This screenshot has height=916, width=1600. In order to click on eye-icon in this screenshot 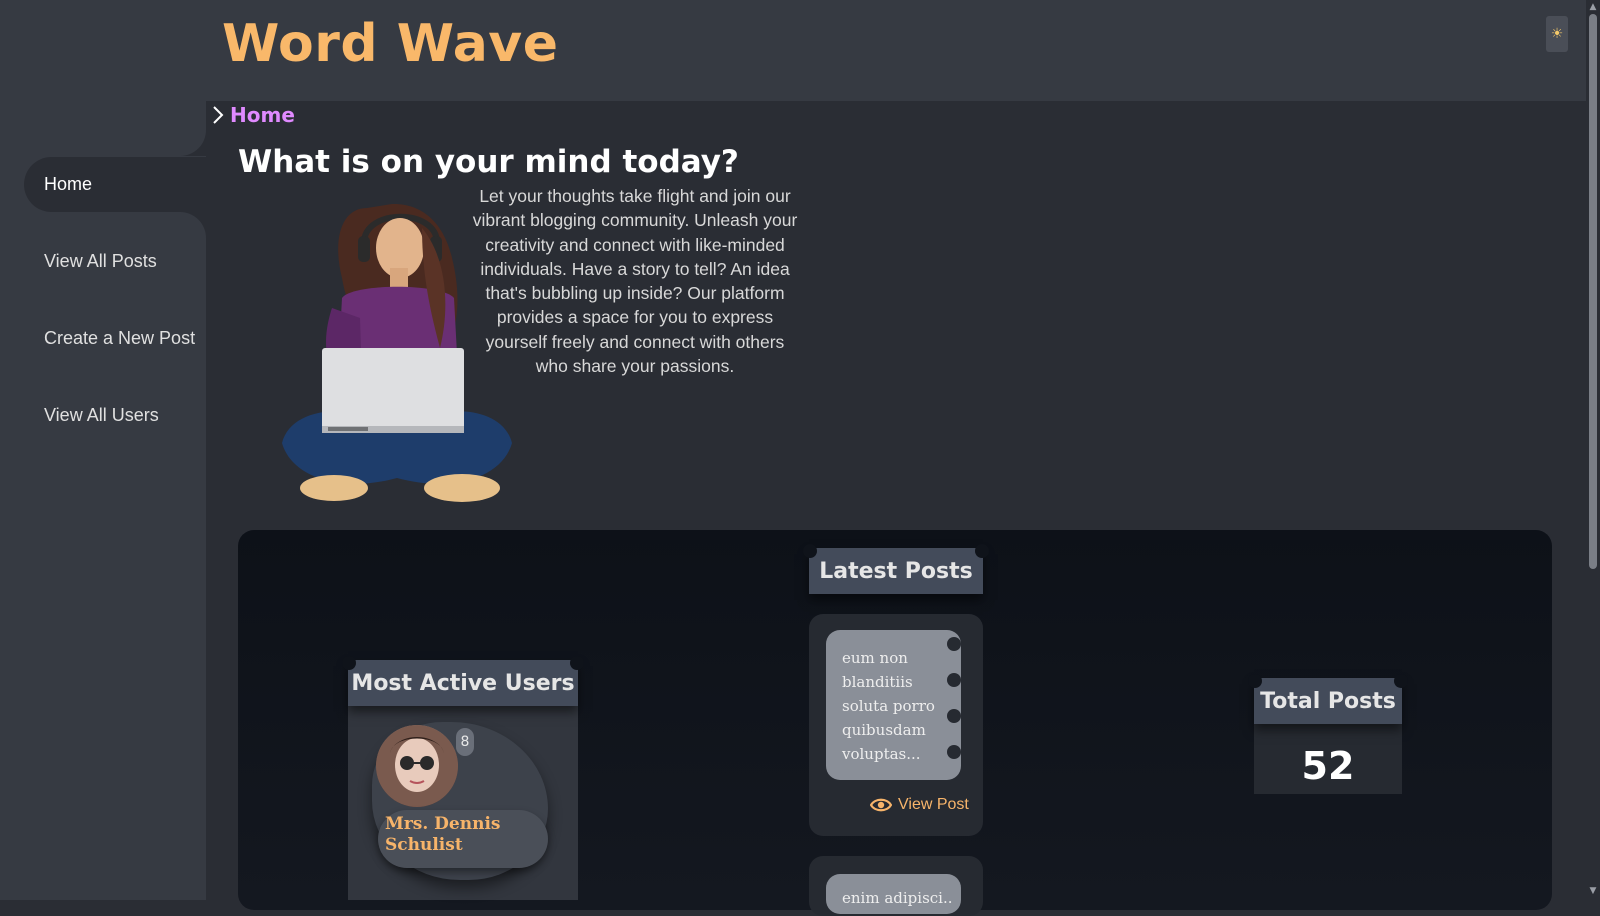, I will do `click(881, 805)`.